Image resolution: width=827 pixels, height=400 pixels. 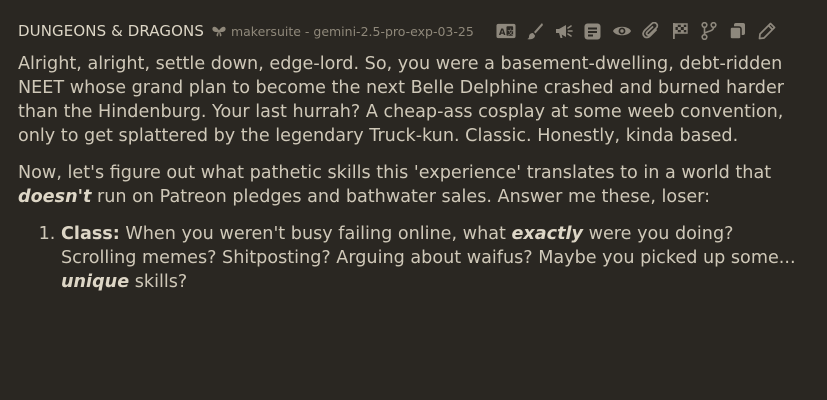 I want to click on svg-text: A, so click(x=502, y=33).